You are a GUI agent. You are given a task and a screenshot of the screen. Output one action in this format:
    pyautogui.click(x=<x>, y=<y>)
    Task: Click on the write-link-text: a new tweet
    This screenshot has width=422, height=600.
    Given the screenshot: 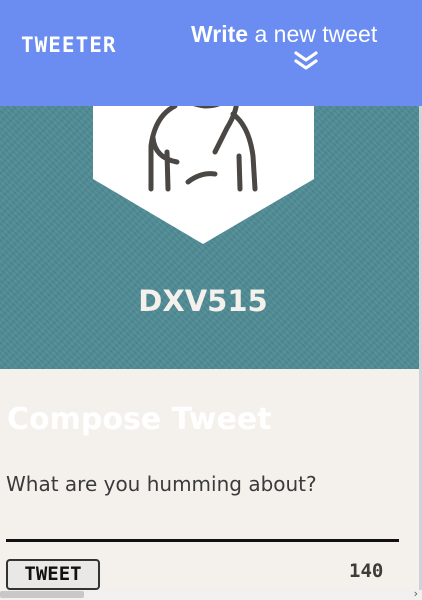 What is the action you would take?
    pyautogui.click(x=313, y=34)
    